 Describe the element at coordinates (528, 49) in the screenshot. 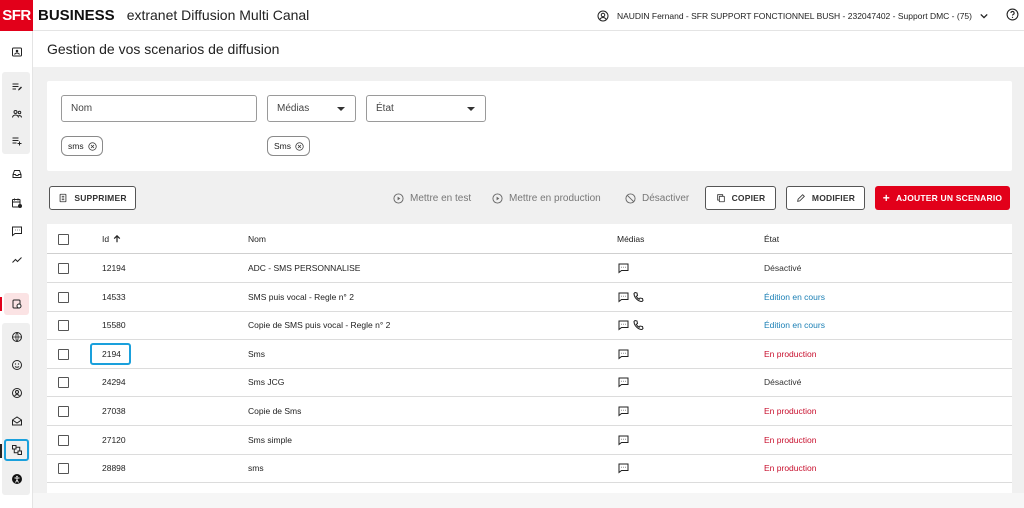

I see `page-header: Gestion de vos scenarios de diffusion` at that location.